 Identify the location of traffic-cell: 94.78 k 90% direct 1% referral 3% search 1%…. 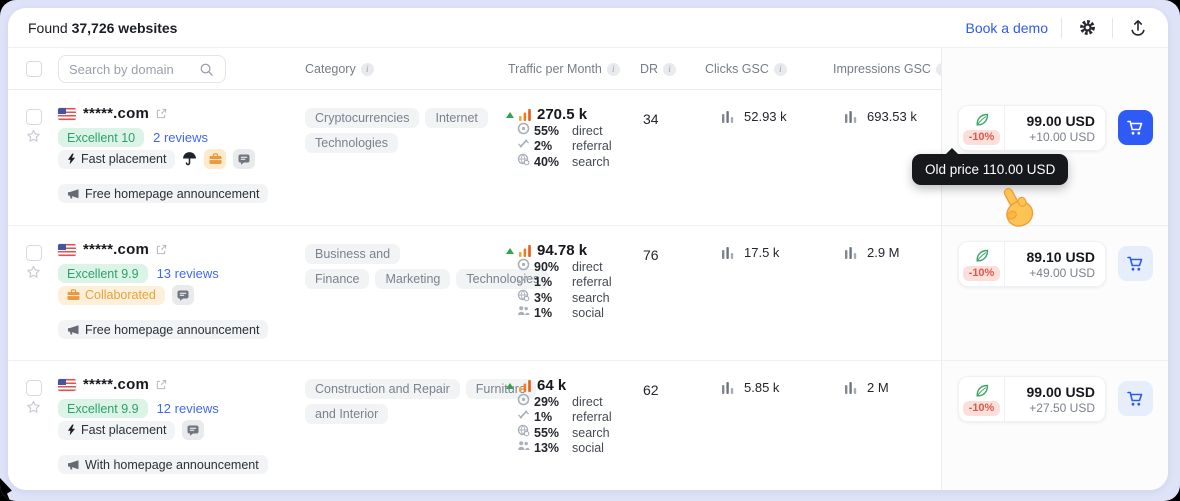
(576, 281).